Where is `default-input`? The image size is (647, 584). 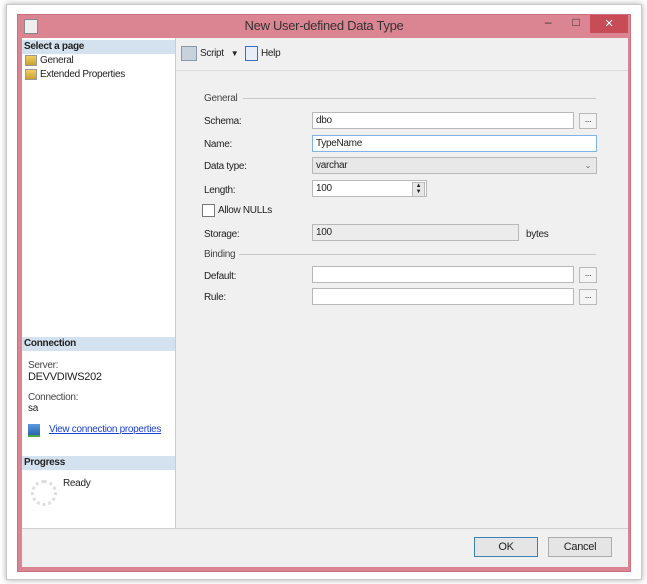 default-input is located at coordinates (443, 274).